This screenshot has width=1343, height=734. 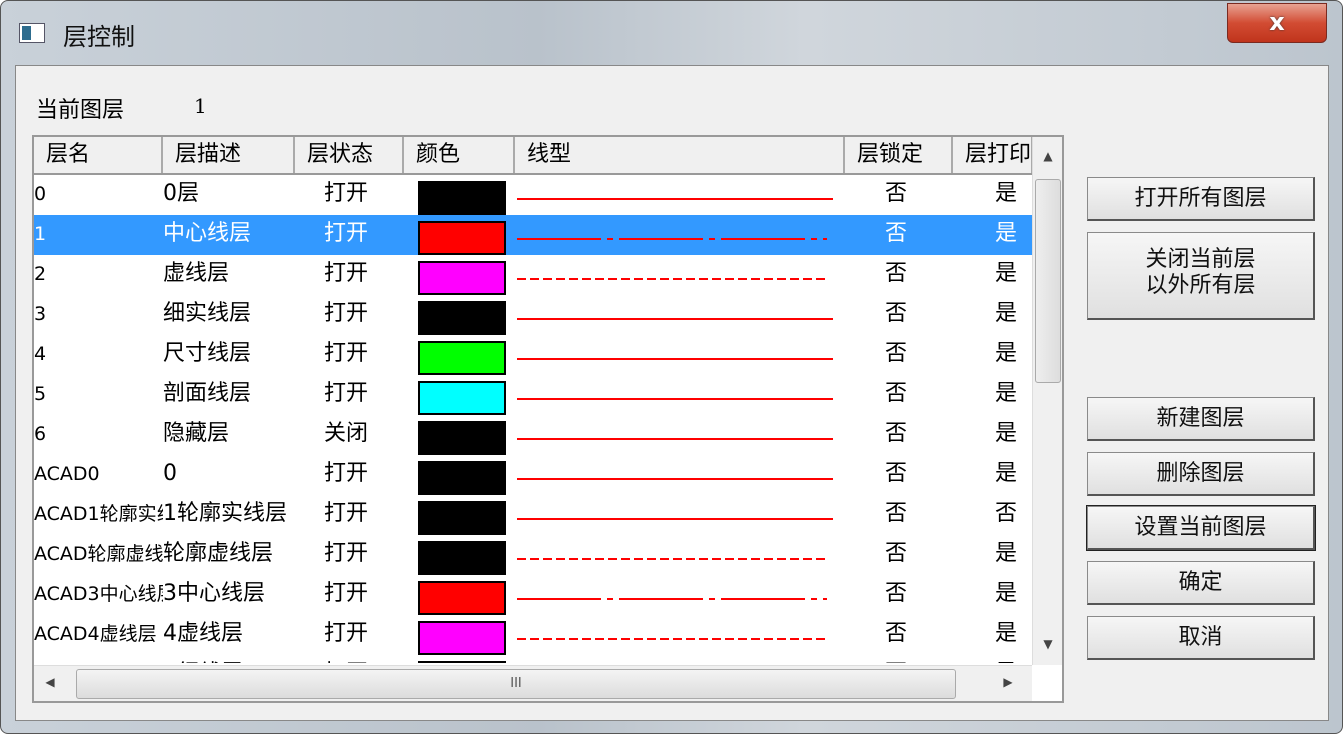 I want to click on title-bar: 层控制 x, so click(x=671, y=32).